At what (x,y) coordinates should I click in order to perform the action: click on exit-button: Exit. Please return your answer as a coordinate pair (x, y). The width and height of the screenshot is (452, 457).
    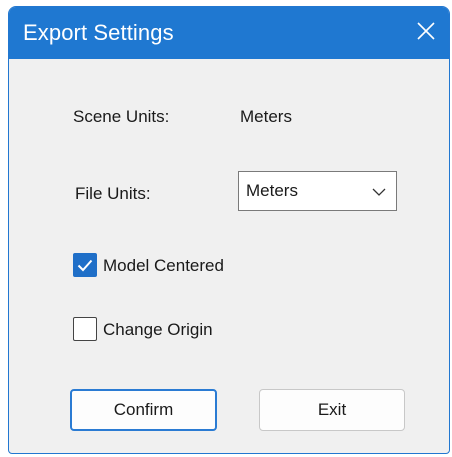
    Looking at the image, I should click on (332, 410).